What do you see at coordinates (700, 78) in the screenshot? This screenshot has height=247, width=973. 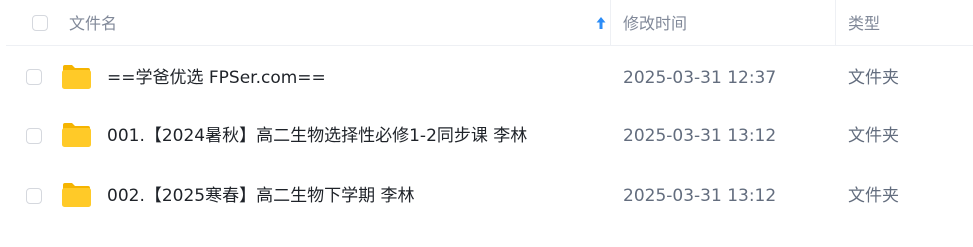 I see `modified-time: 2025-03-31 12:37` at bounding box center [700, 78].